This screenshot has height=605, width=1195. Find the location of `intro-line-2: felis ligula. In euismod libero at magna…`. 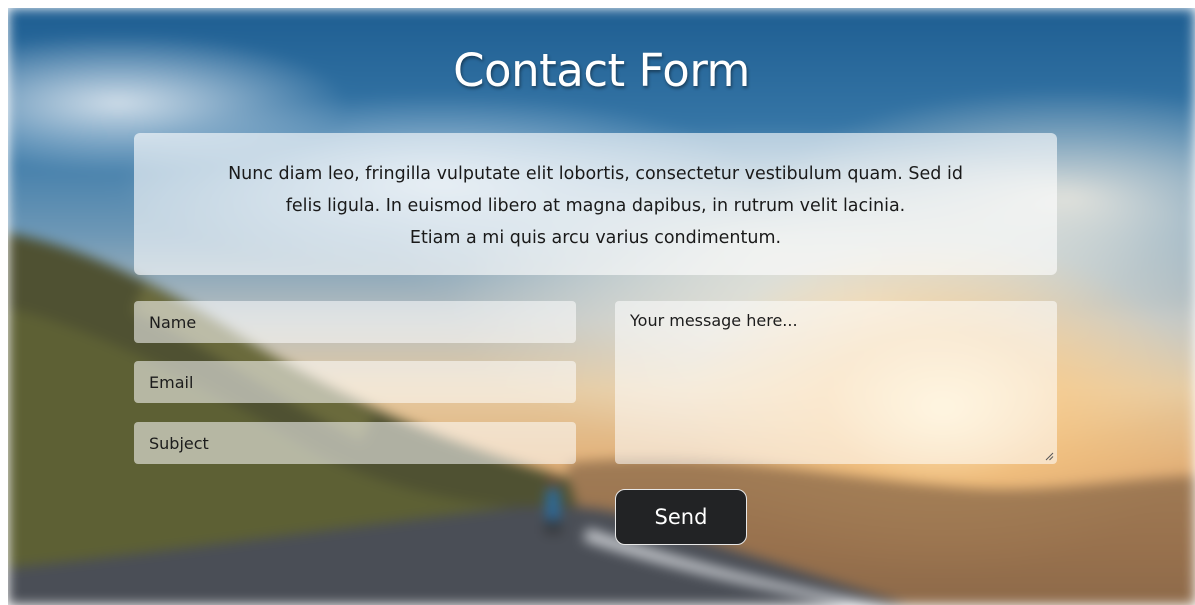

intro-line-2: felis ligula. In euismod libero at magna… is located at coordinates (595, 206).